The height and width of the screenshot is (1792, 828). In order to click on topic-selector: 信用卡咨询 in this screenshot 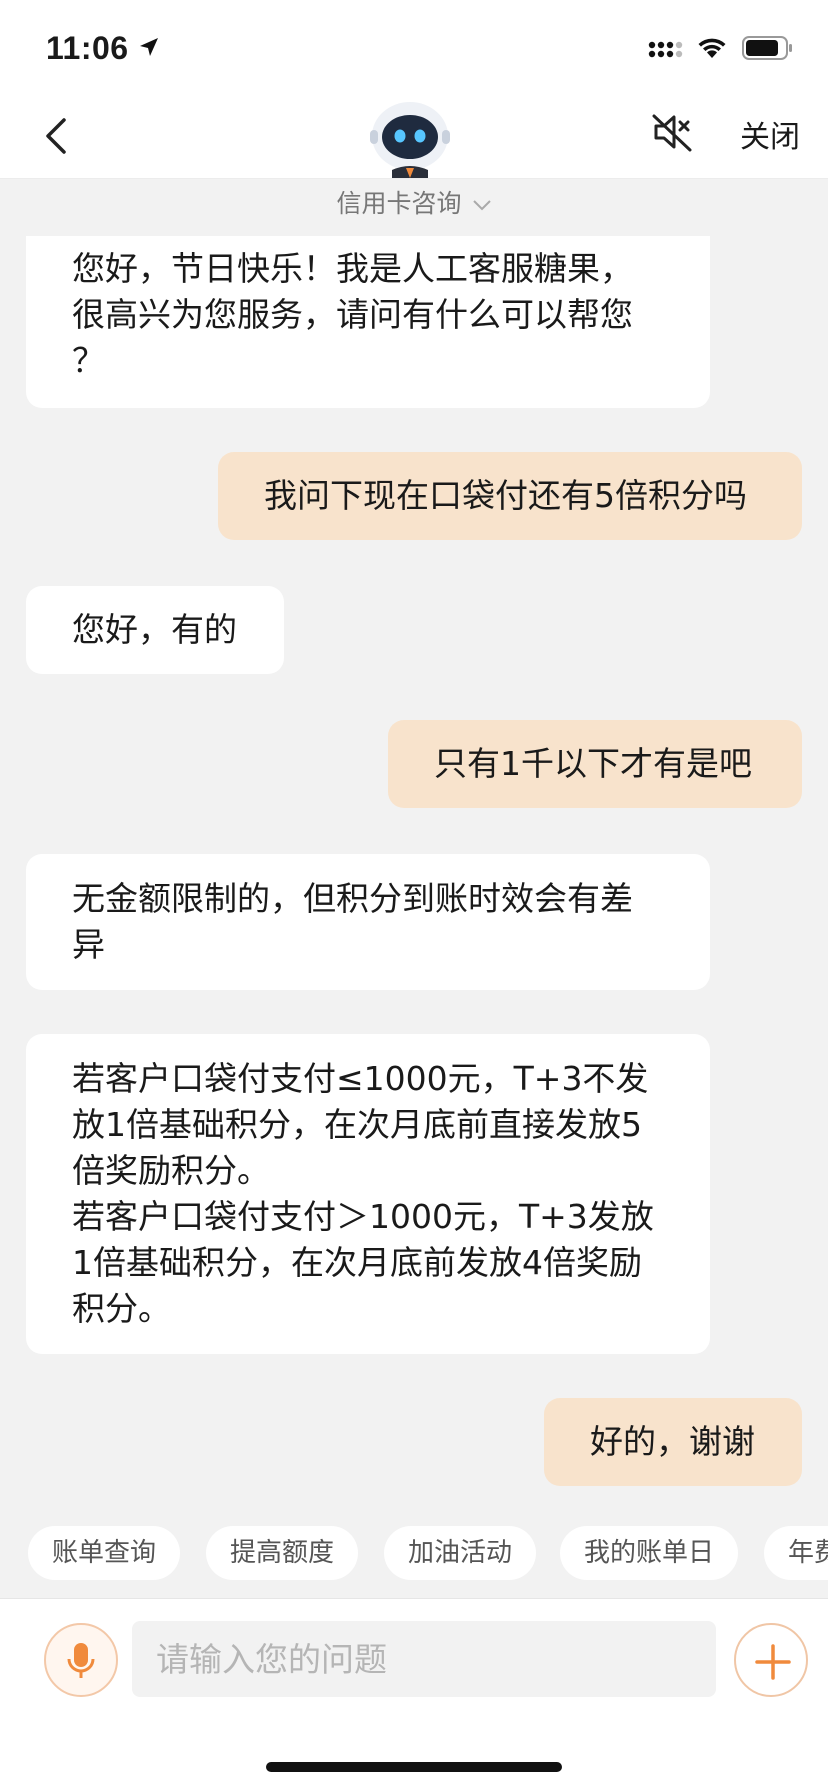, I will do `click(414, 202)`.